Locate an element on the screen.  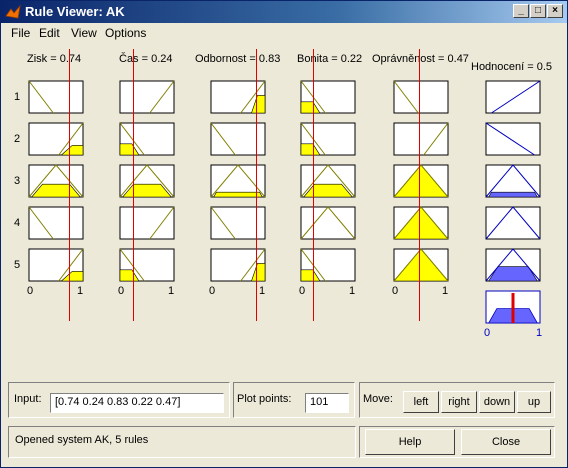
input-variable-label: Čas = 0.24 is located at coordinates (146, 59).